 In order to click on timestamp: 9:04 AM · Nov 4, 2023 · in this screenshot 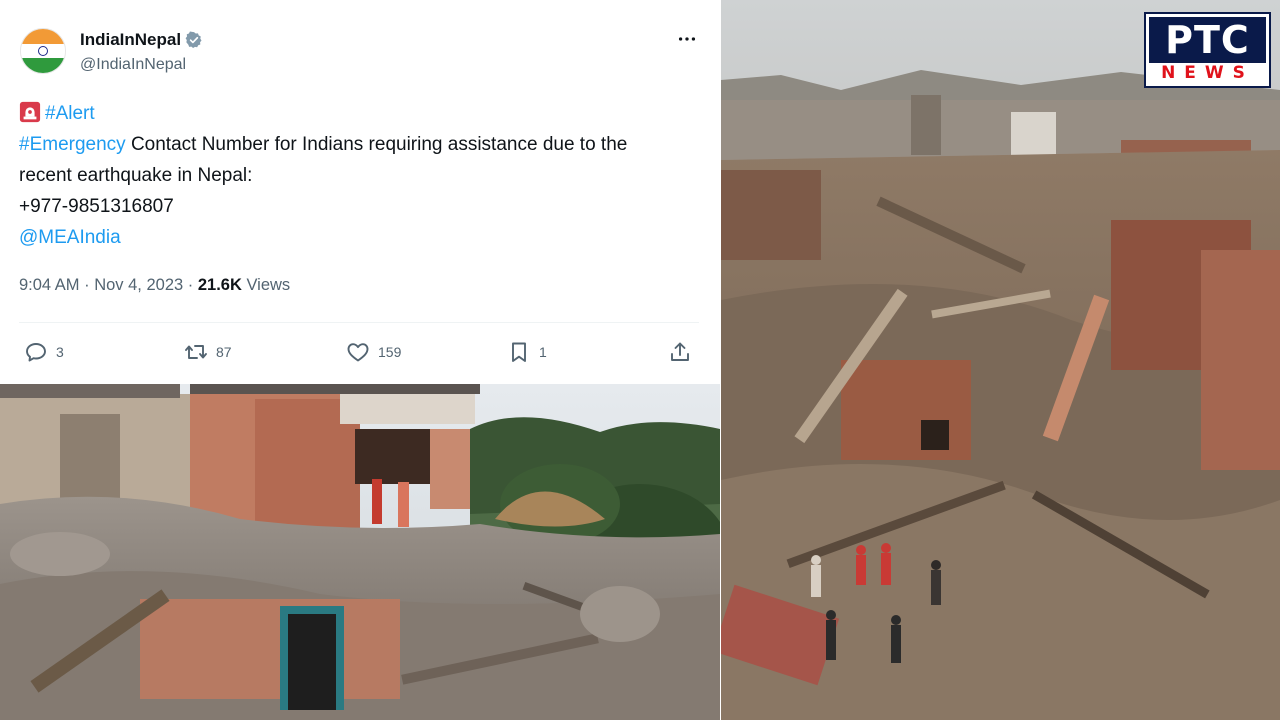, I will do `click(108, 285)`.